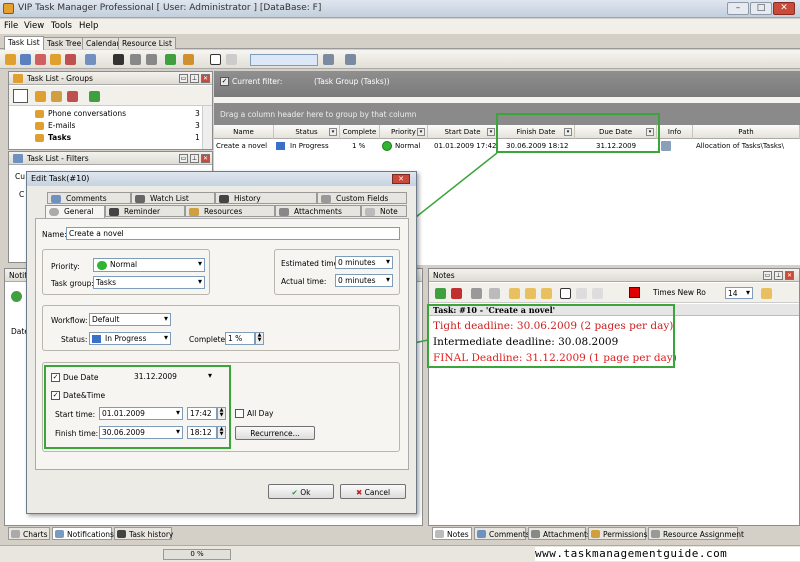  Describe the element at coordinates (739, 293) in the screenshot. I see `font-size-combo: 14` at that location.